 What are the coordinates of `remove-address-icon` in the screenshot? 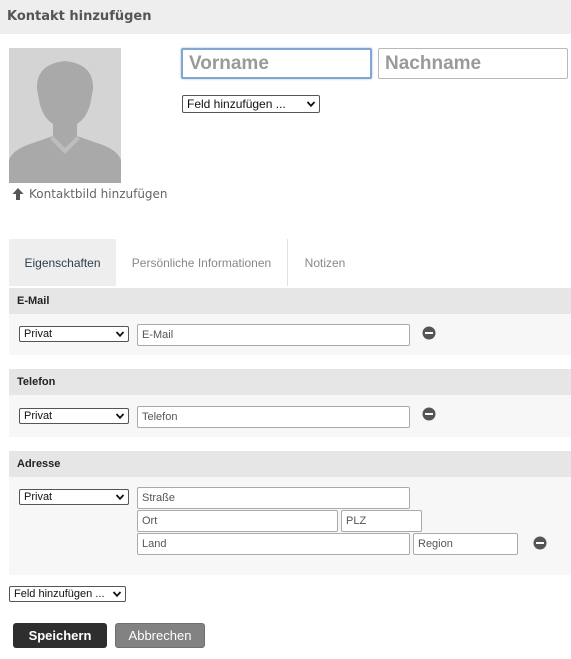 It's located at (540, 543).